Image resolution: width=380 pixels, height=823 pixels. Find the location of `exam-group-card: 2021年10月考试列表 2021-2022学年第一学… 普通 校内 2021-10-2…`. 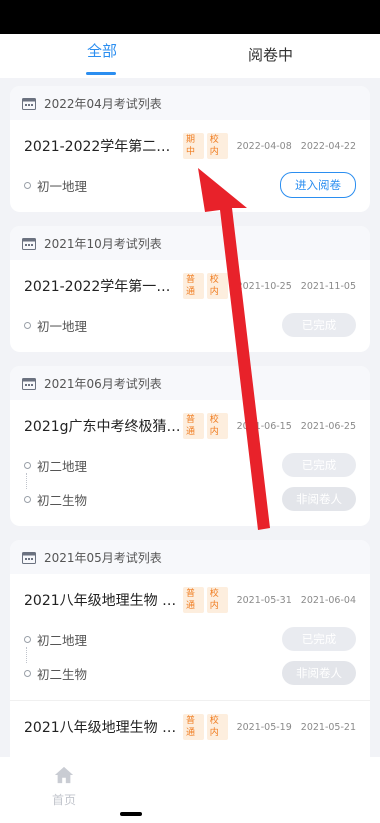

exam-group-card: 2021年10月考试列表 2021-2022学年第一学… 普通 校内 2021-10-2… is located at coordinates (190, 289).